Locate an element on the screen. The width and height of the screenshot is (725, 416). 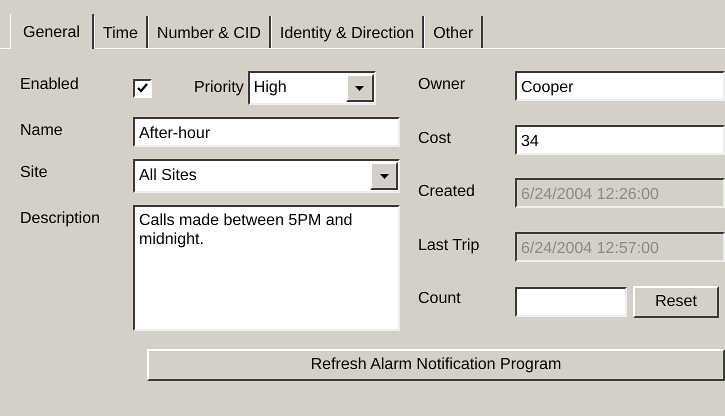
field-label: Cost is located at coordinates (435, 138).